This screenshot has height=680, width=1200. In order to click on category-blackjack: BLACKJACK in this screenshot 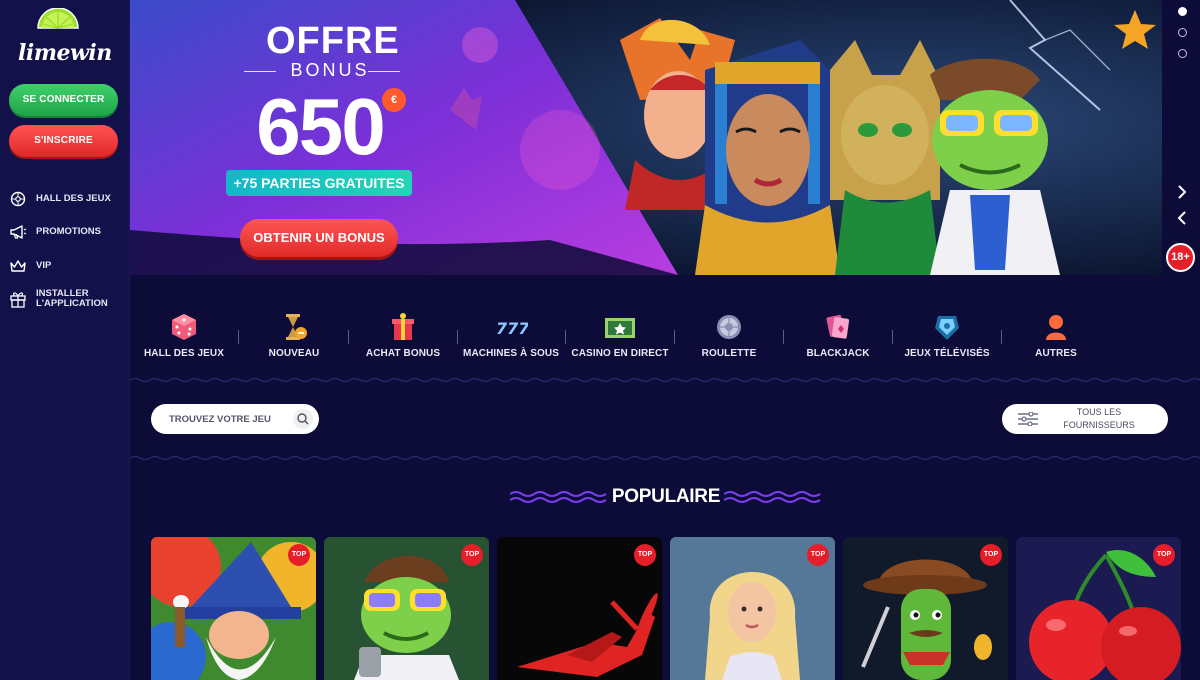, I will do `click(838, 335)`.